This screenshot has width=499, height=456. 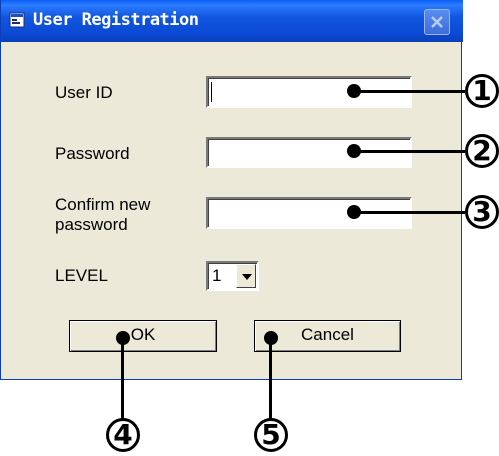 I want to click on callout-marker-user-id: 1, so click(x=482, y=91).